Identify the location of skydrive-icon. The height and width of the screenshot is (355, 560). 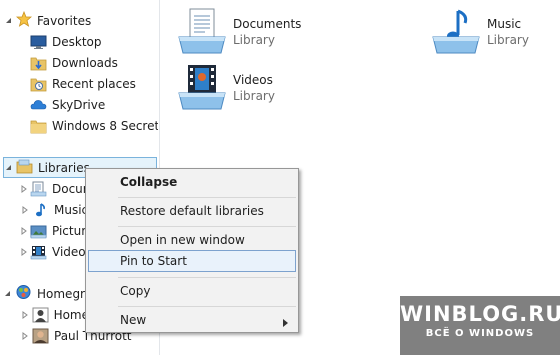
(38, 105).